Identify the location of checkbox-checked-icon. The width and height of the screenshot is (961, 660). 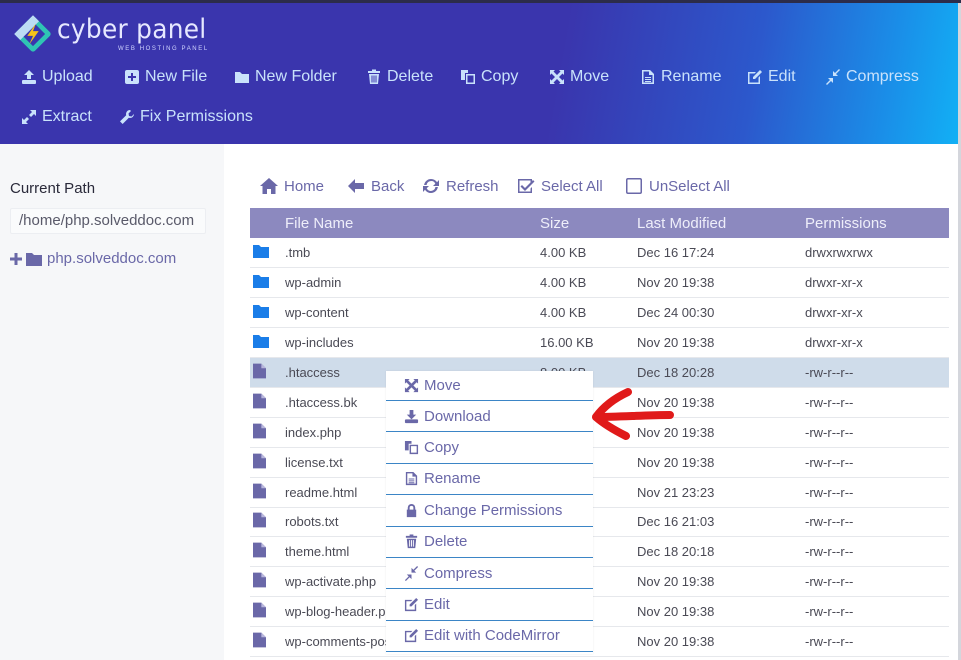
(526, 186).